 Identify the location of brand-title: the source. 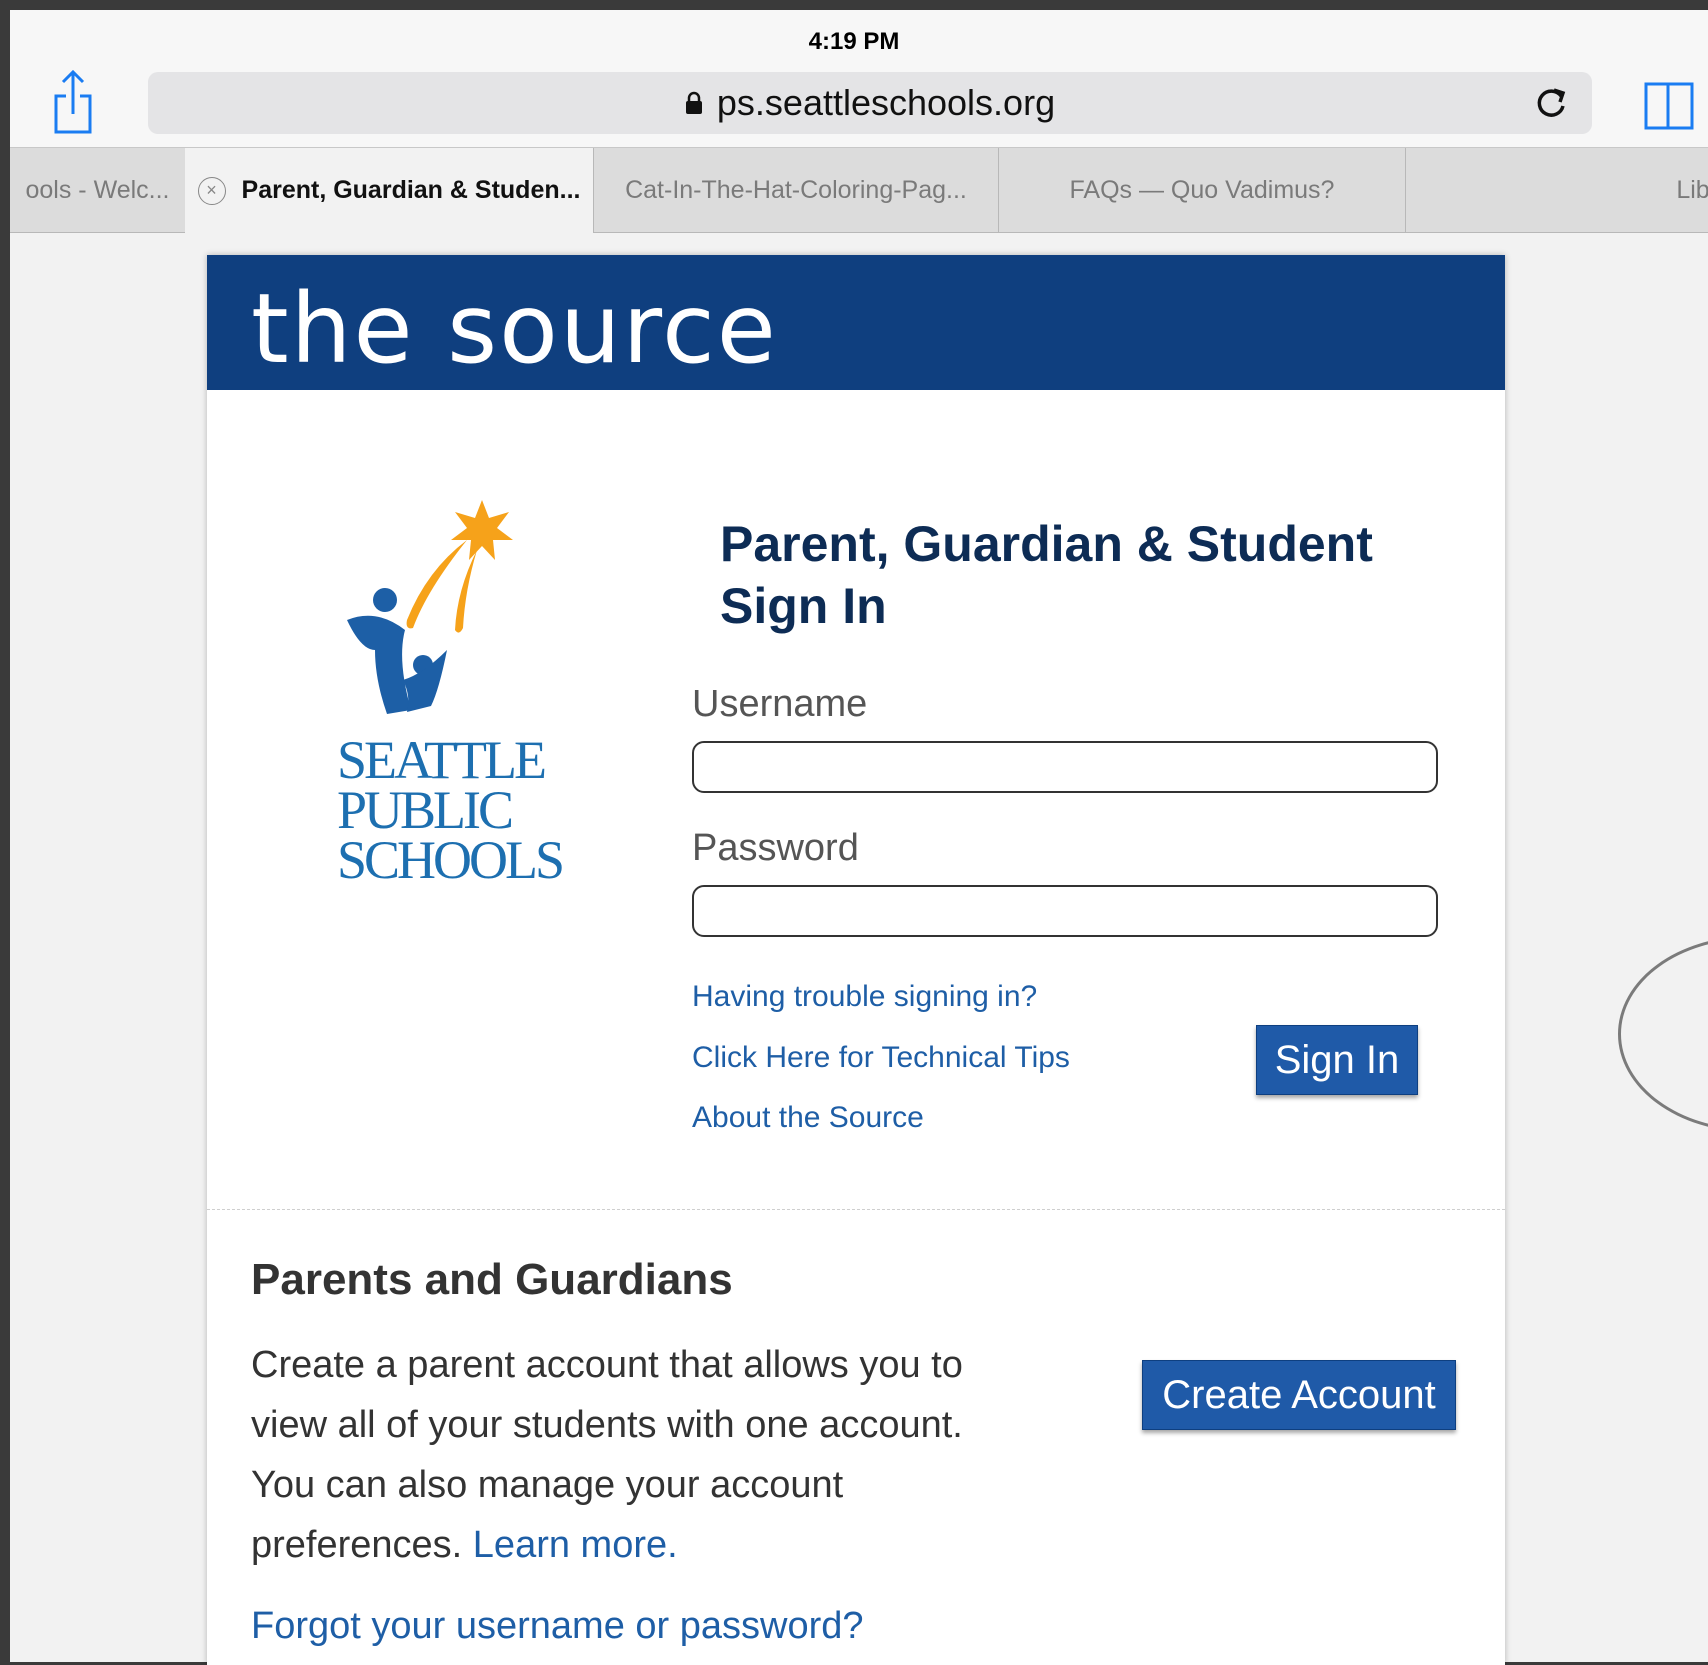
(514, 329).